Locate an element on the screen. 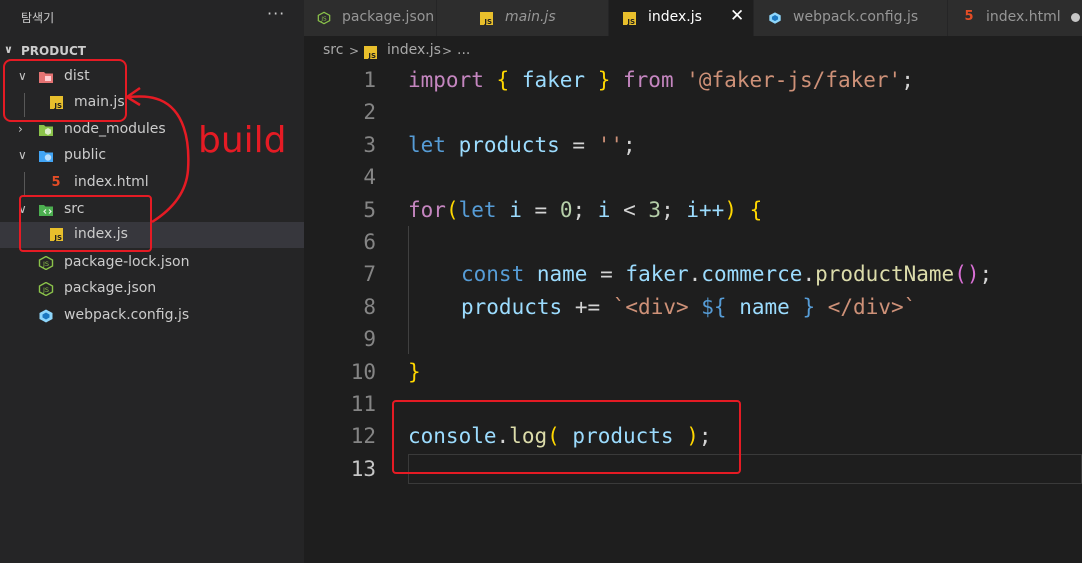  code-line: import { faker } from '@faker-js/faker'; is located at coordinates (661, 80).